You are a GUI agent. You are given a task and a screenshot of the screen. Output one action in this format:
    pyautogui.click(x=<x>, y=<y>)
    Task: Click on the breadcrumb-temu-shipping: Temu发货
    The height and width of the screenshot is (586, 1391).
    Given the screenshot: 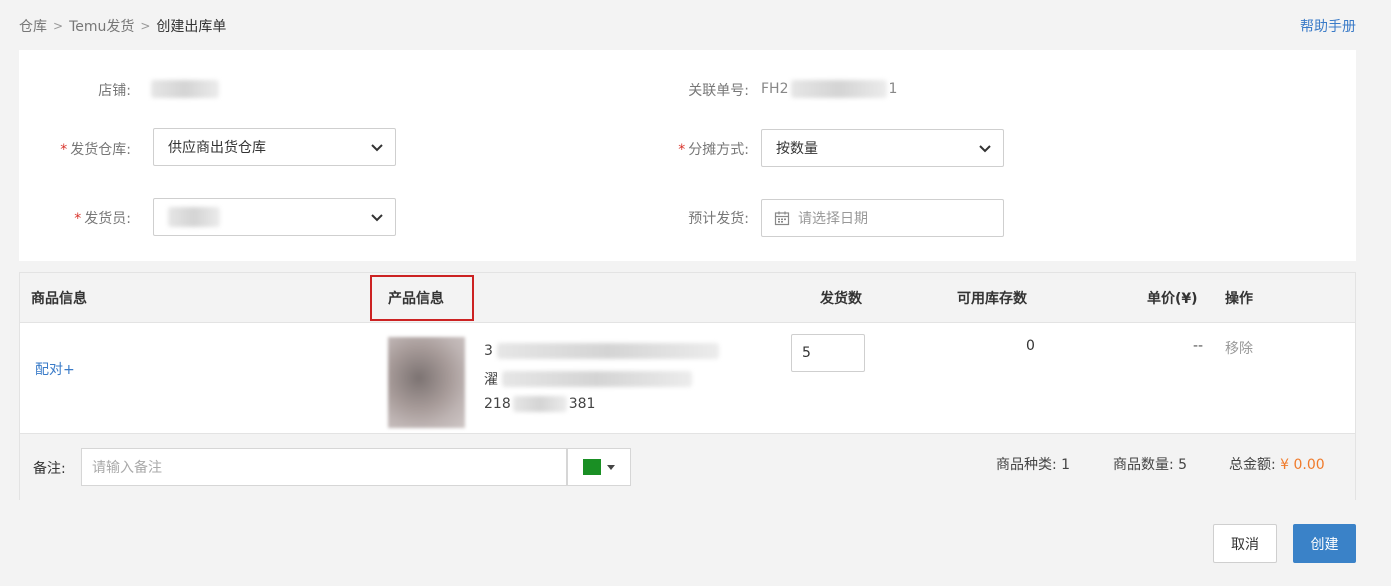 What is the action you would take?
    pyautogui.click(x=101, y=26)
    